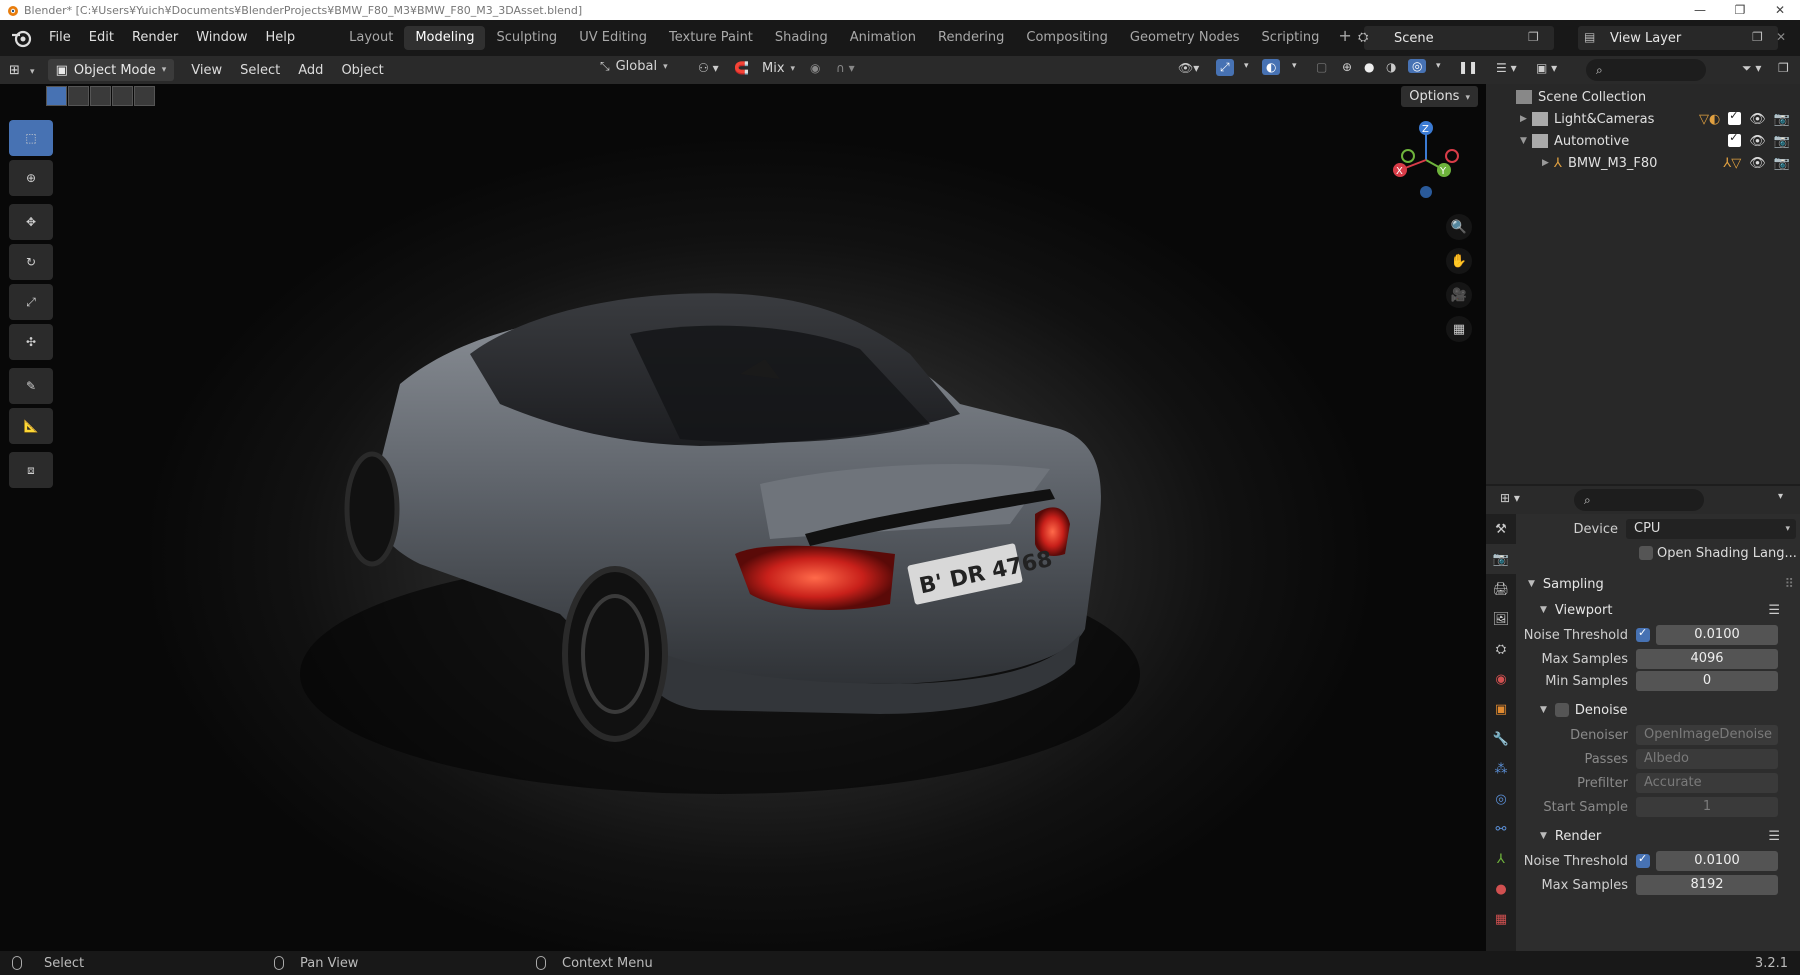 The width and height of the screenshot is (1800, 975). I want to click on zoom-icon: 🔍, so click(1459, 227).